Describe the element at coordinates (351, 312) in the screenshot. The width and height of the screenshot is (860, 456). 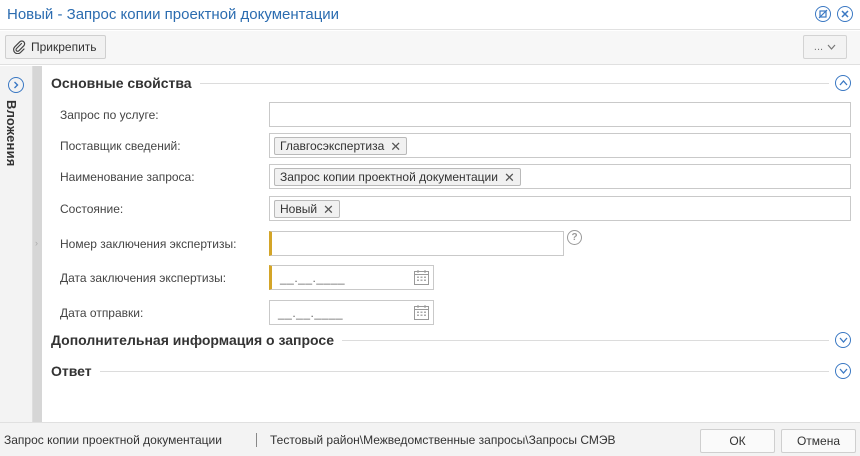
I see `send-date-field: __.__.____` at that location.